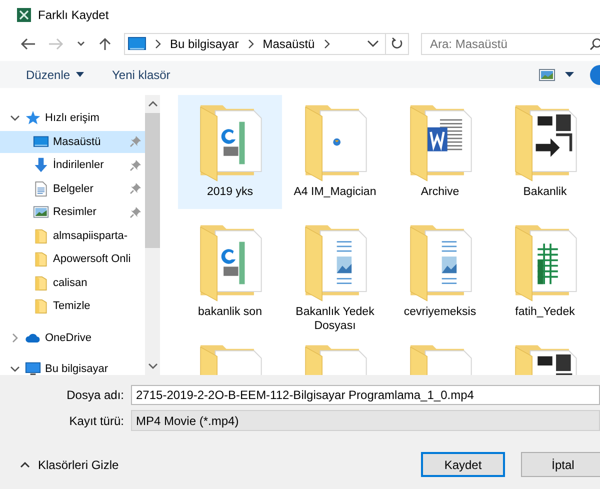 This screenshot has height=489, width=600. Describe the element at coordinates (41, 165) in the screenshot. I see `download-arrow-icon` at that location.